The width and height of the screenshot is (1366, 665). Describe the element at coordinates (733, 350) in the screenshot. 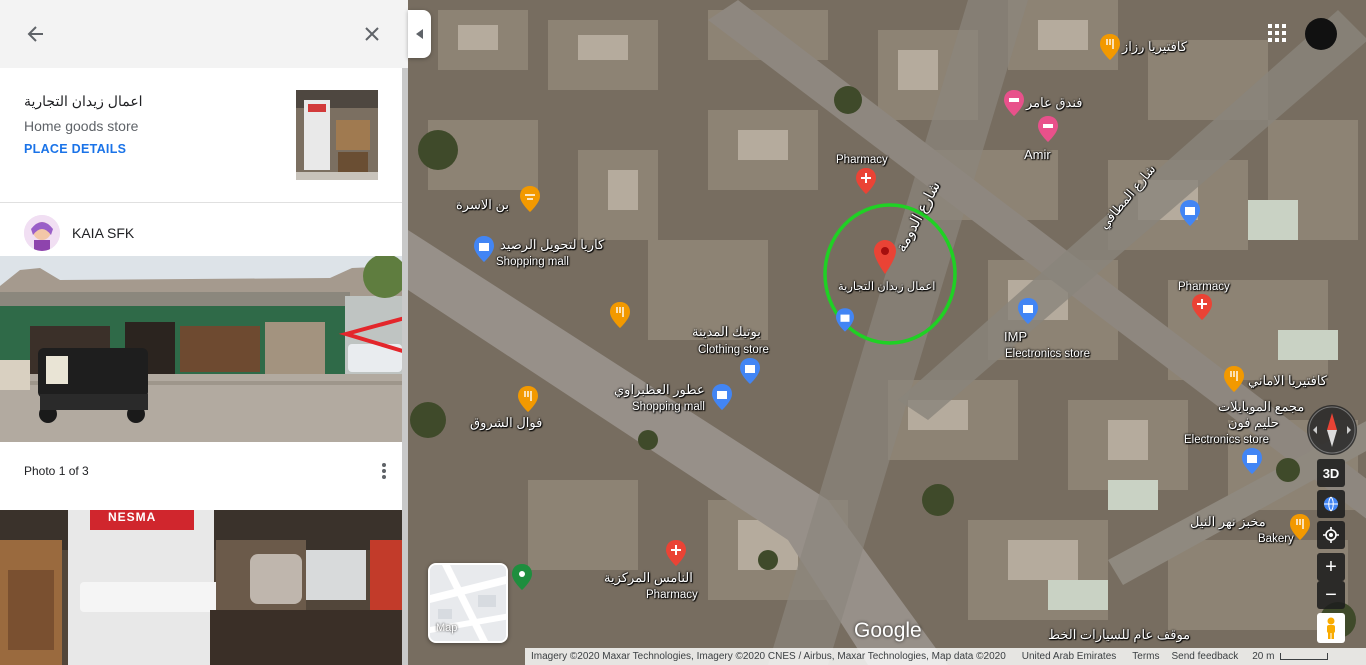

I see `poi-sublabel: Clothing store` at that location.